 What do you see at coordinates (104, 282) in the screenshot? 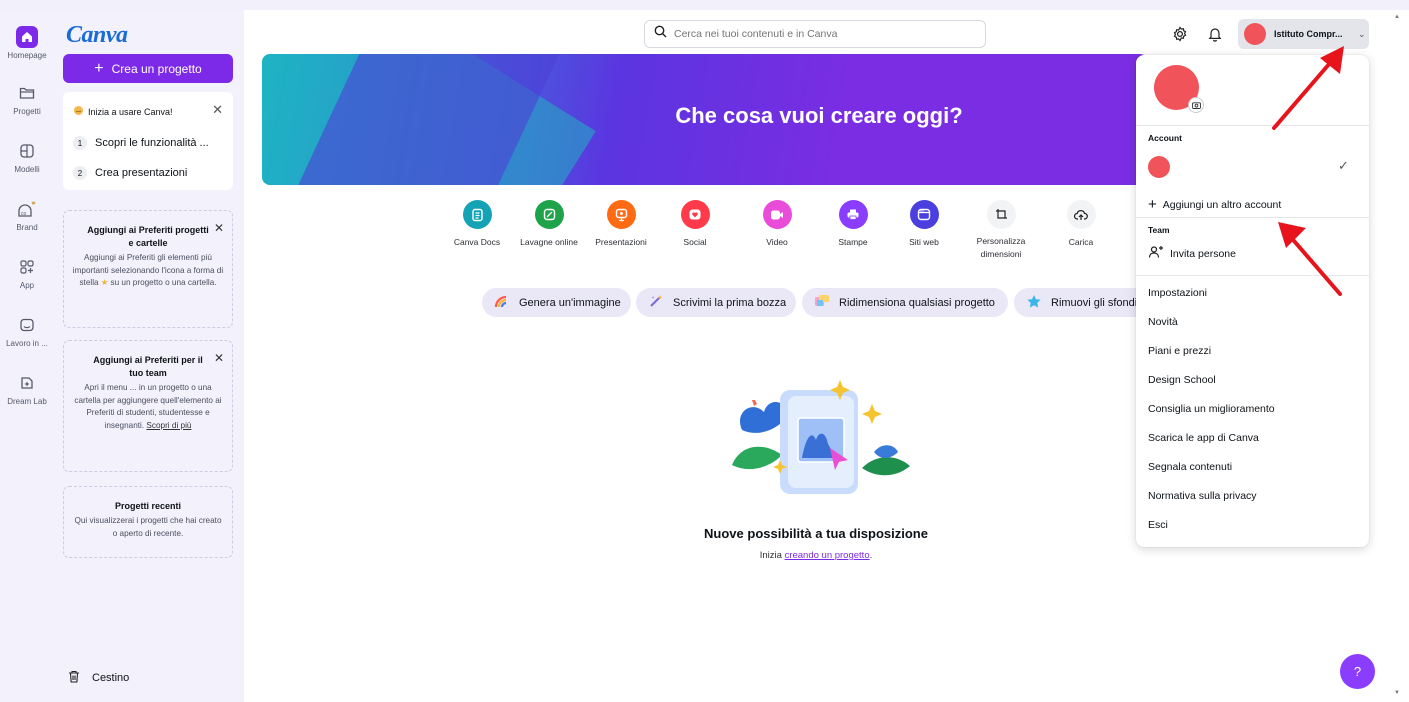
I see `star-icon: ★` at bounding box center [104, 282].